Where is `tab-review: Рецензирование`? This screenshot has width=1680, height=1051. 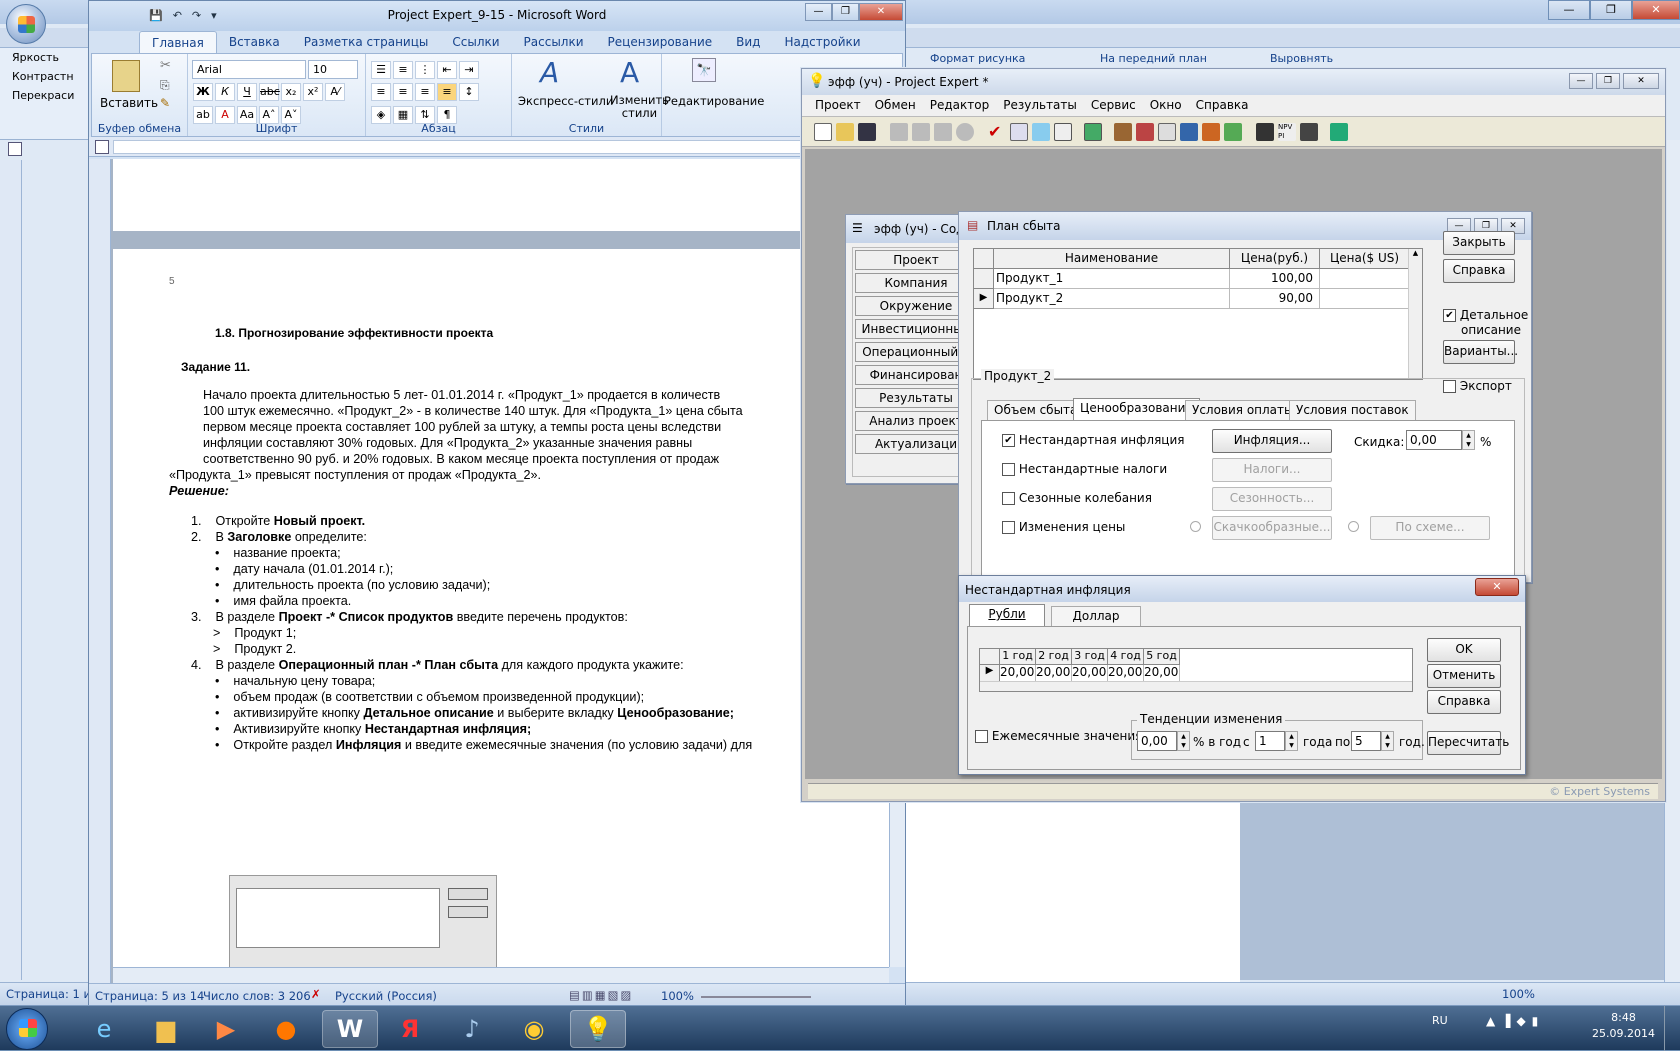 tab-review: Рецензирование is located at coordinates (660, 42).